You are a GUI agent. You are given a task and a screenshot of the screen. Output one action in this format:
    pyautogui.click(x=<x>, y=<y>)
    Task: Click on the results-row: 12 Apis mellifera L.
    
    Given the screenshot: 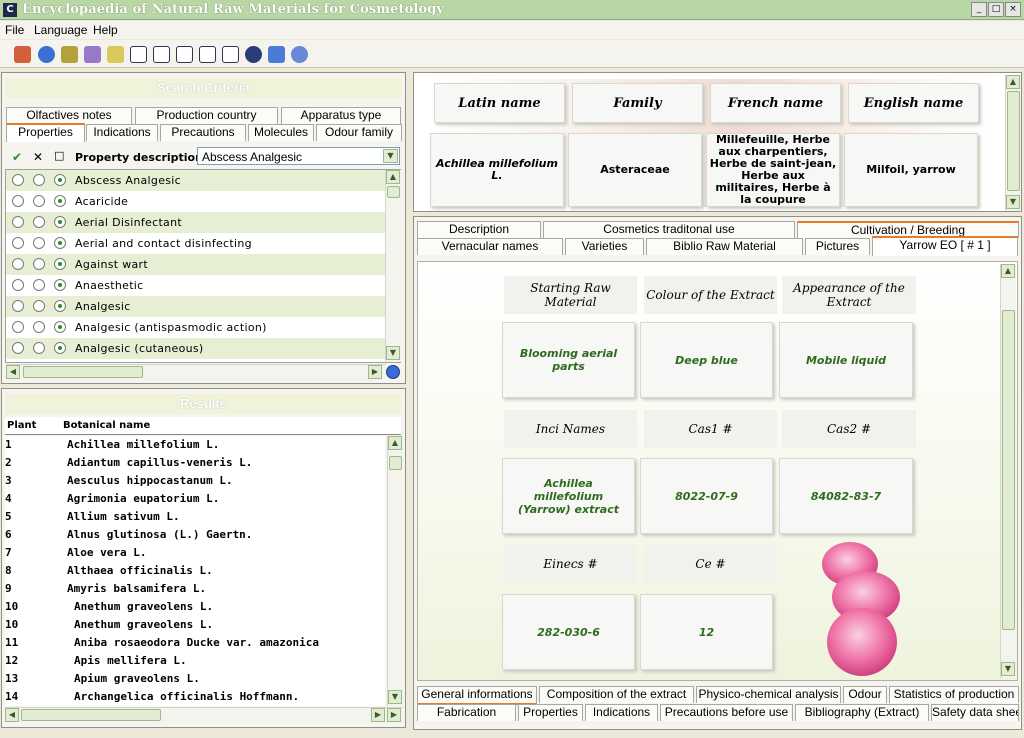 What is the action you would take?
    pyautogui.click(x=195, y=661)
    